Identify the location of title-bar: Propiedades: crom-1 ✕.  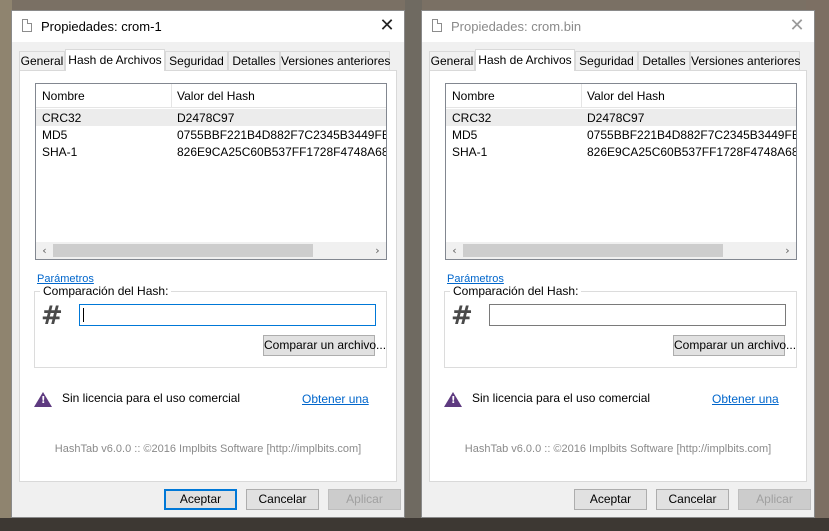
(208, 26).